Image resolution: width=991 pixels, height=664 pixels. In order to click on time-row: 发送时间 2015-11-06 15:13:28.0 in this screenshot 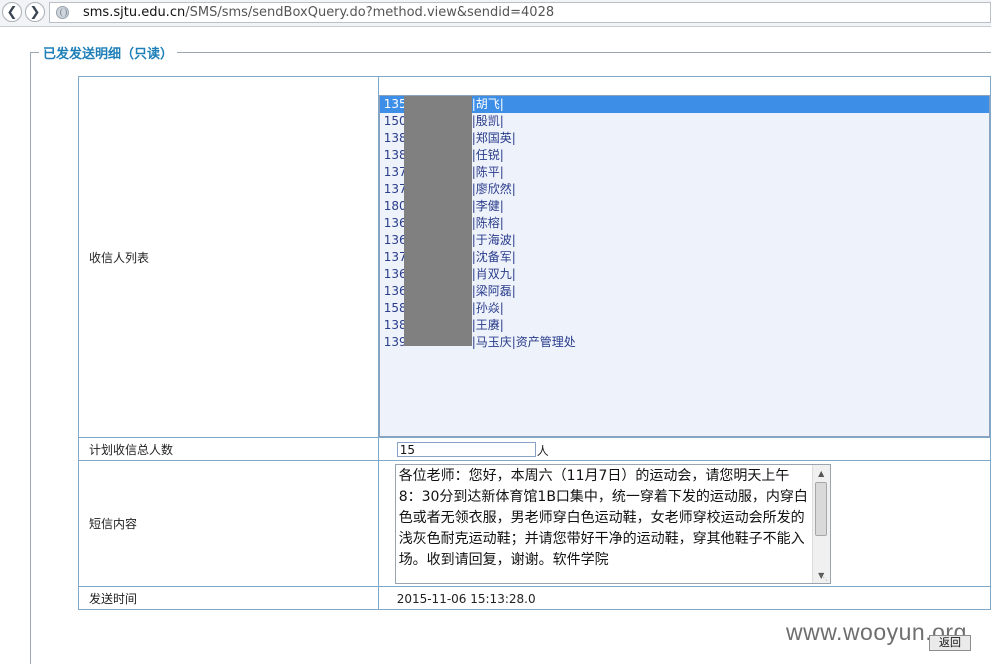, I will do `click(534, 598)`.